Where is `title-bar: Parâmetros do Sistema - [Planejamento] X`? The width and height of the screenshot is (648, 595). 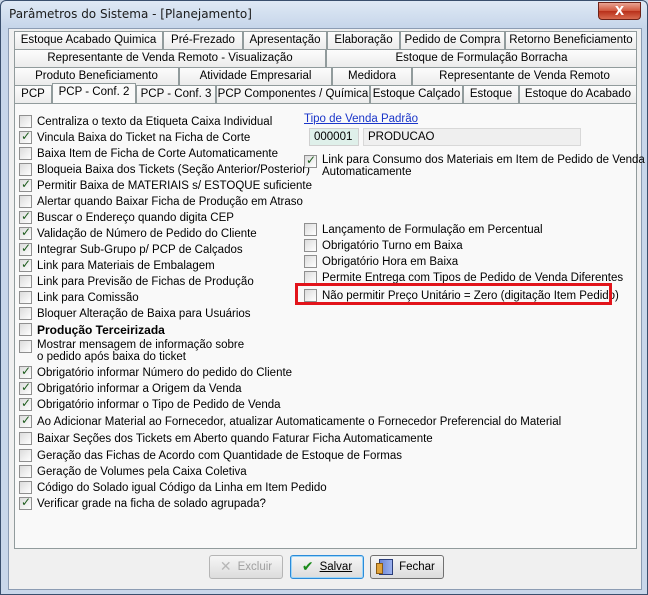 title-bar: Parâmetros do Sistema - [Planejamento] X is located at coordinates (324, 15).